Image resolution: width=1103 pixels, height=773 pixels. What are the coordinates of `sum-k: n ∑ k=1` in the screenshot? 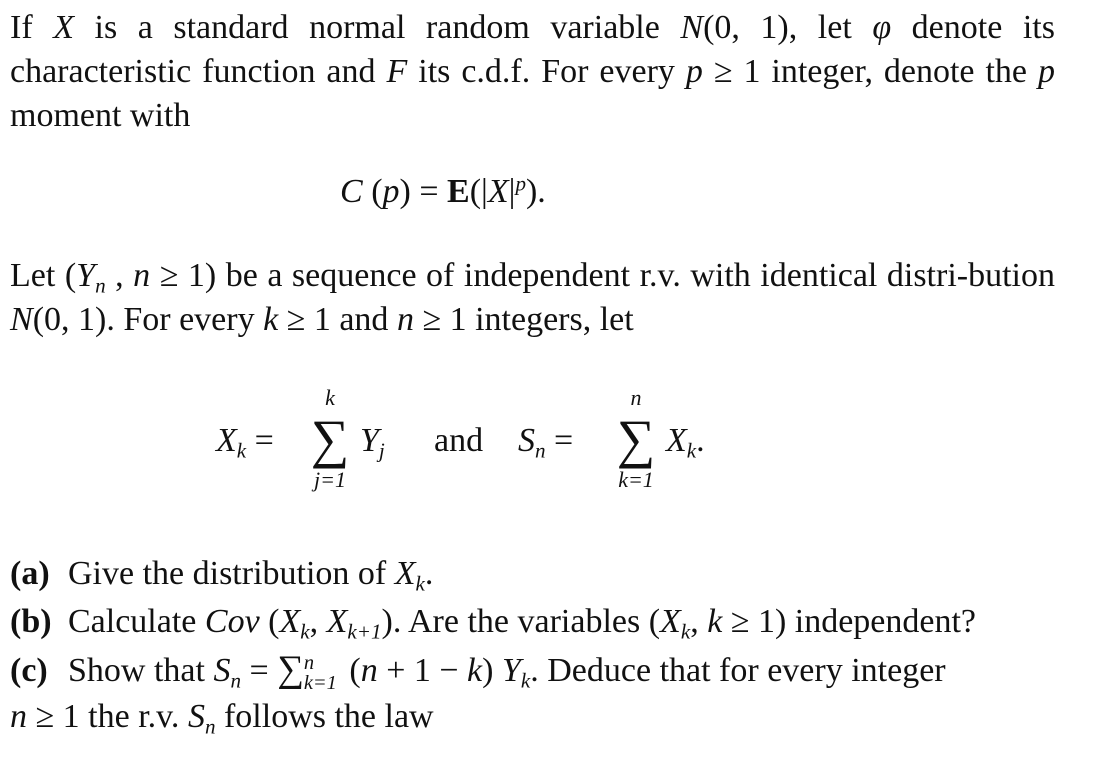 It's located at (636, 439).